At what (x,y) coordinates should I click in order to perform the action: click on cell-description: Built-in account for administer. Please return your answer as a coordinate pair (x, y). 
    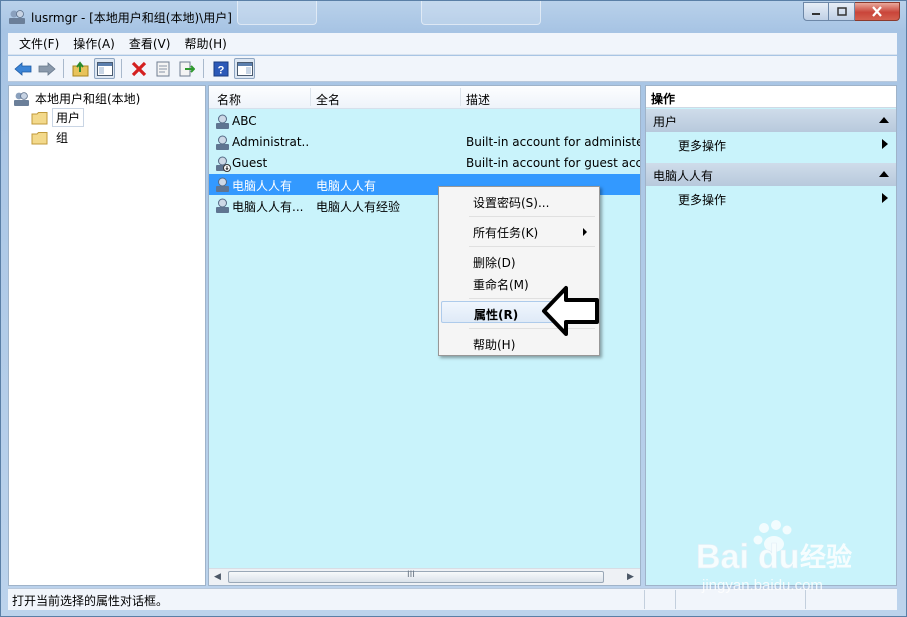
    Looking at the image, I should click on (553, 142).